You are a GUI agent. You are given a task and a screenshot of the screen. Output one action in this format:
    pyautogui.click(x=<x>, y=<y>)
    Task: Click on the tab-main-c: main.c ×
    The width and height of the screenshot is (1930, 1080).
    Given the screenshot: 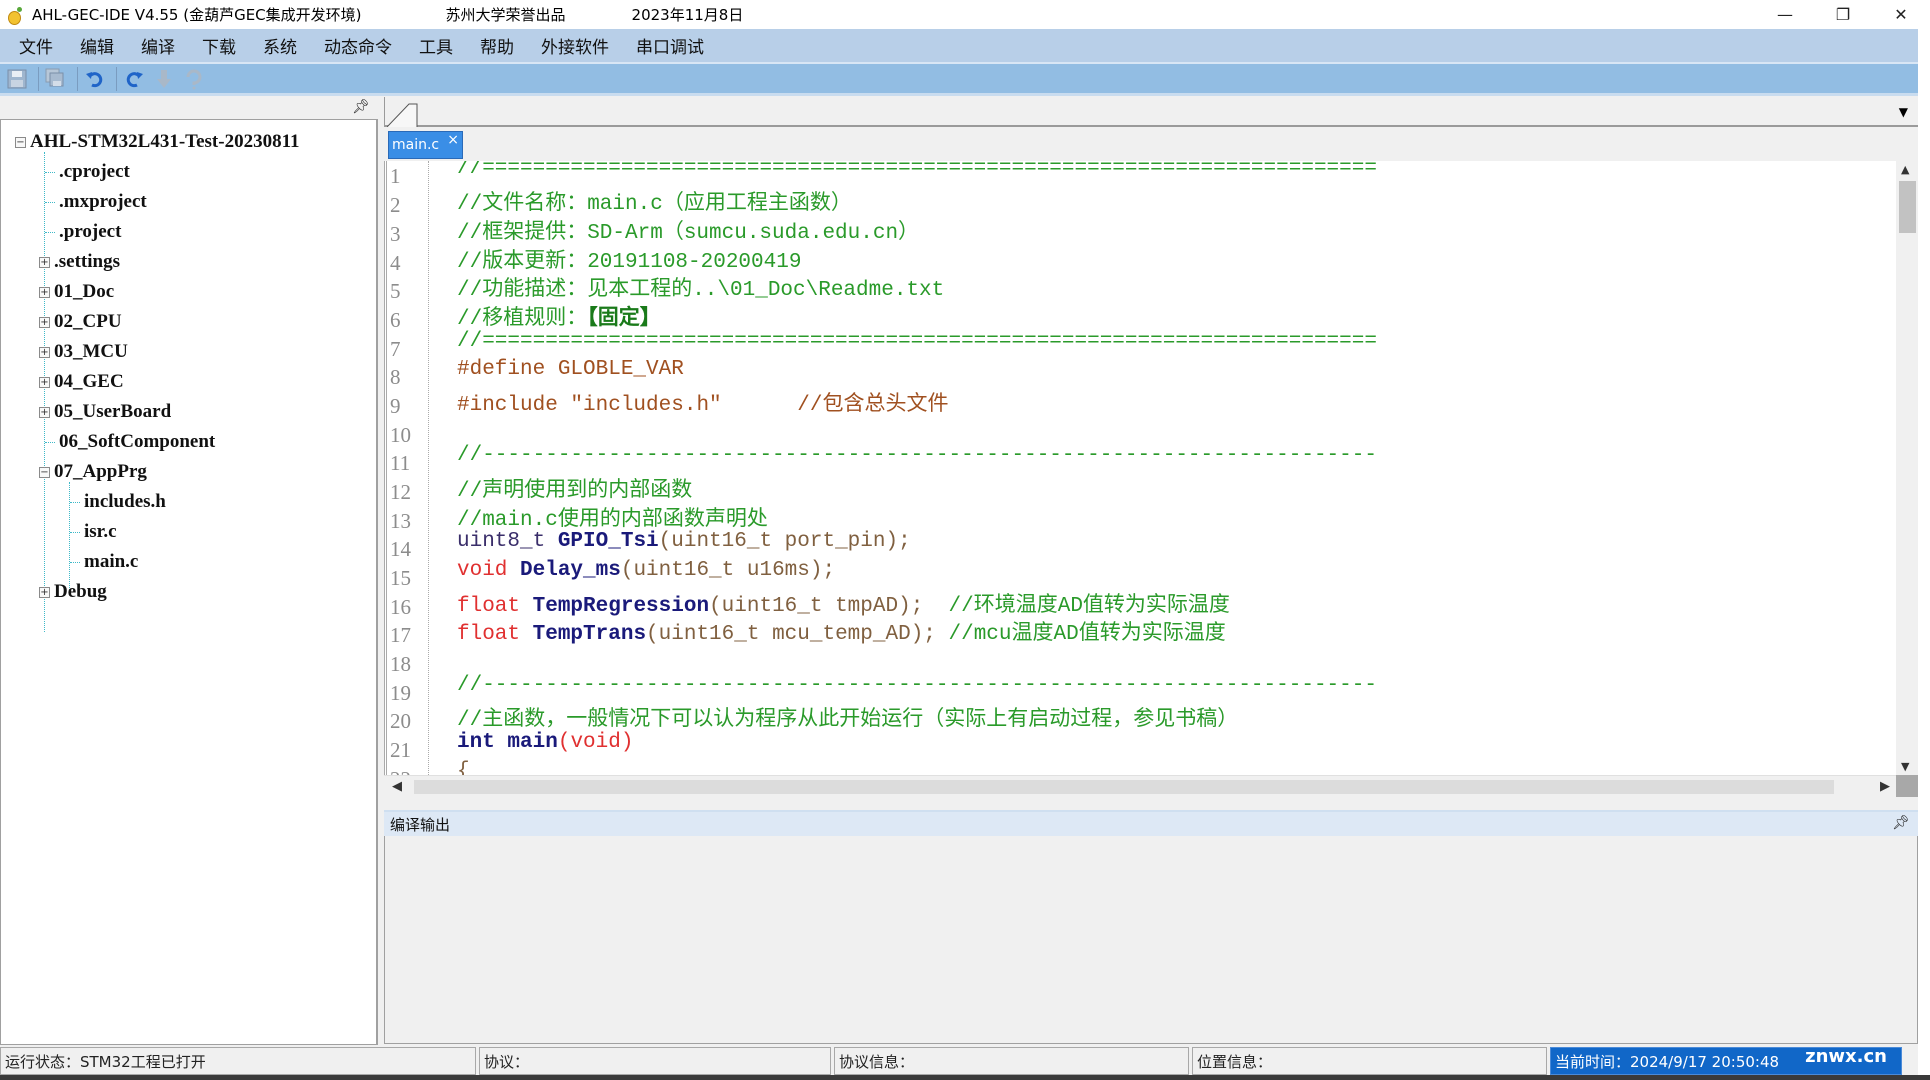 What is the action you would take?
    pyautogui.click(x=425, y=145)
    